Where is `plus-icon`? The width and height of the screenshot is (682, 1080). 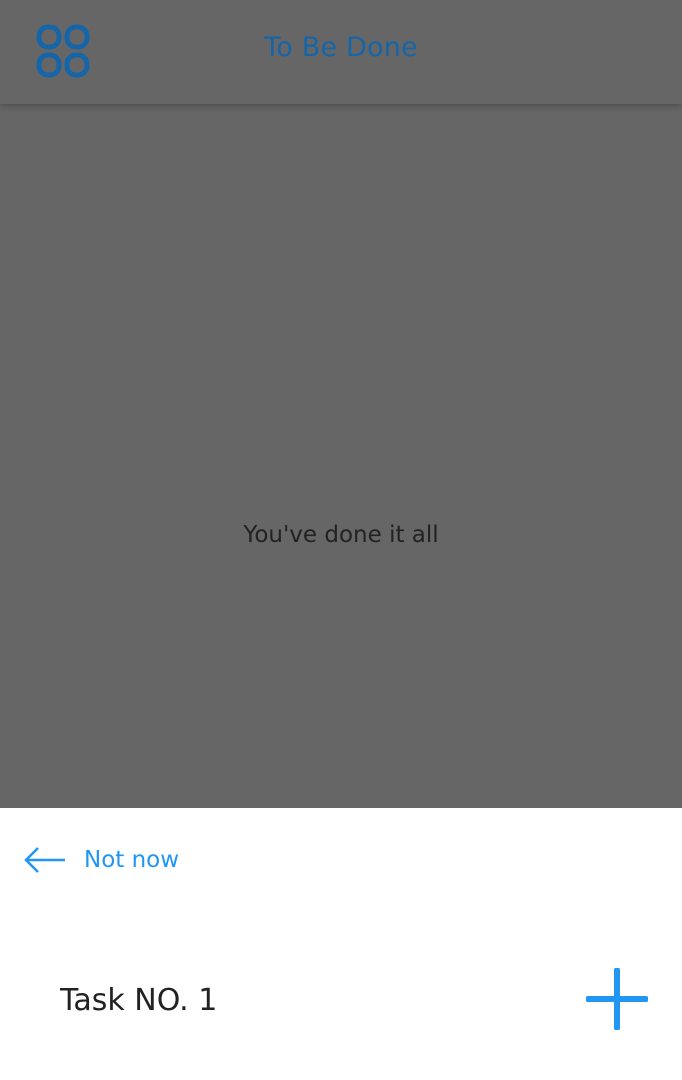 plus-icon is located at coordinates (617, 999).